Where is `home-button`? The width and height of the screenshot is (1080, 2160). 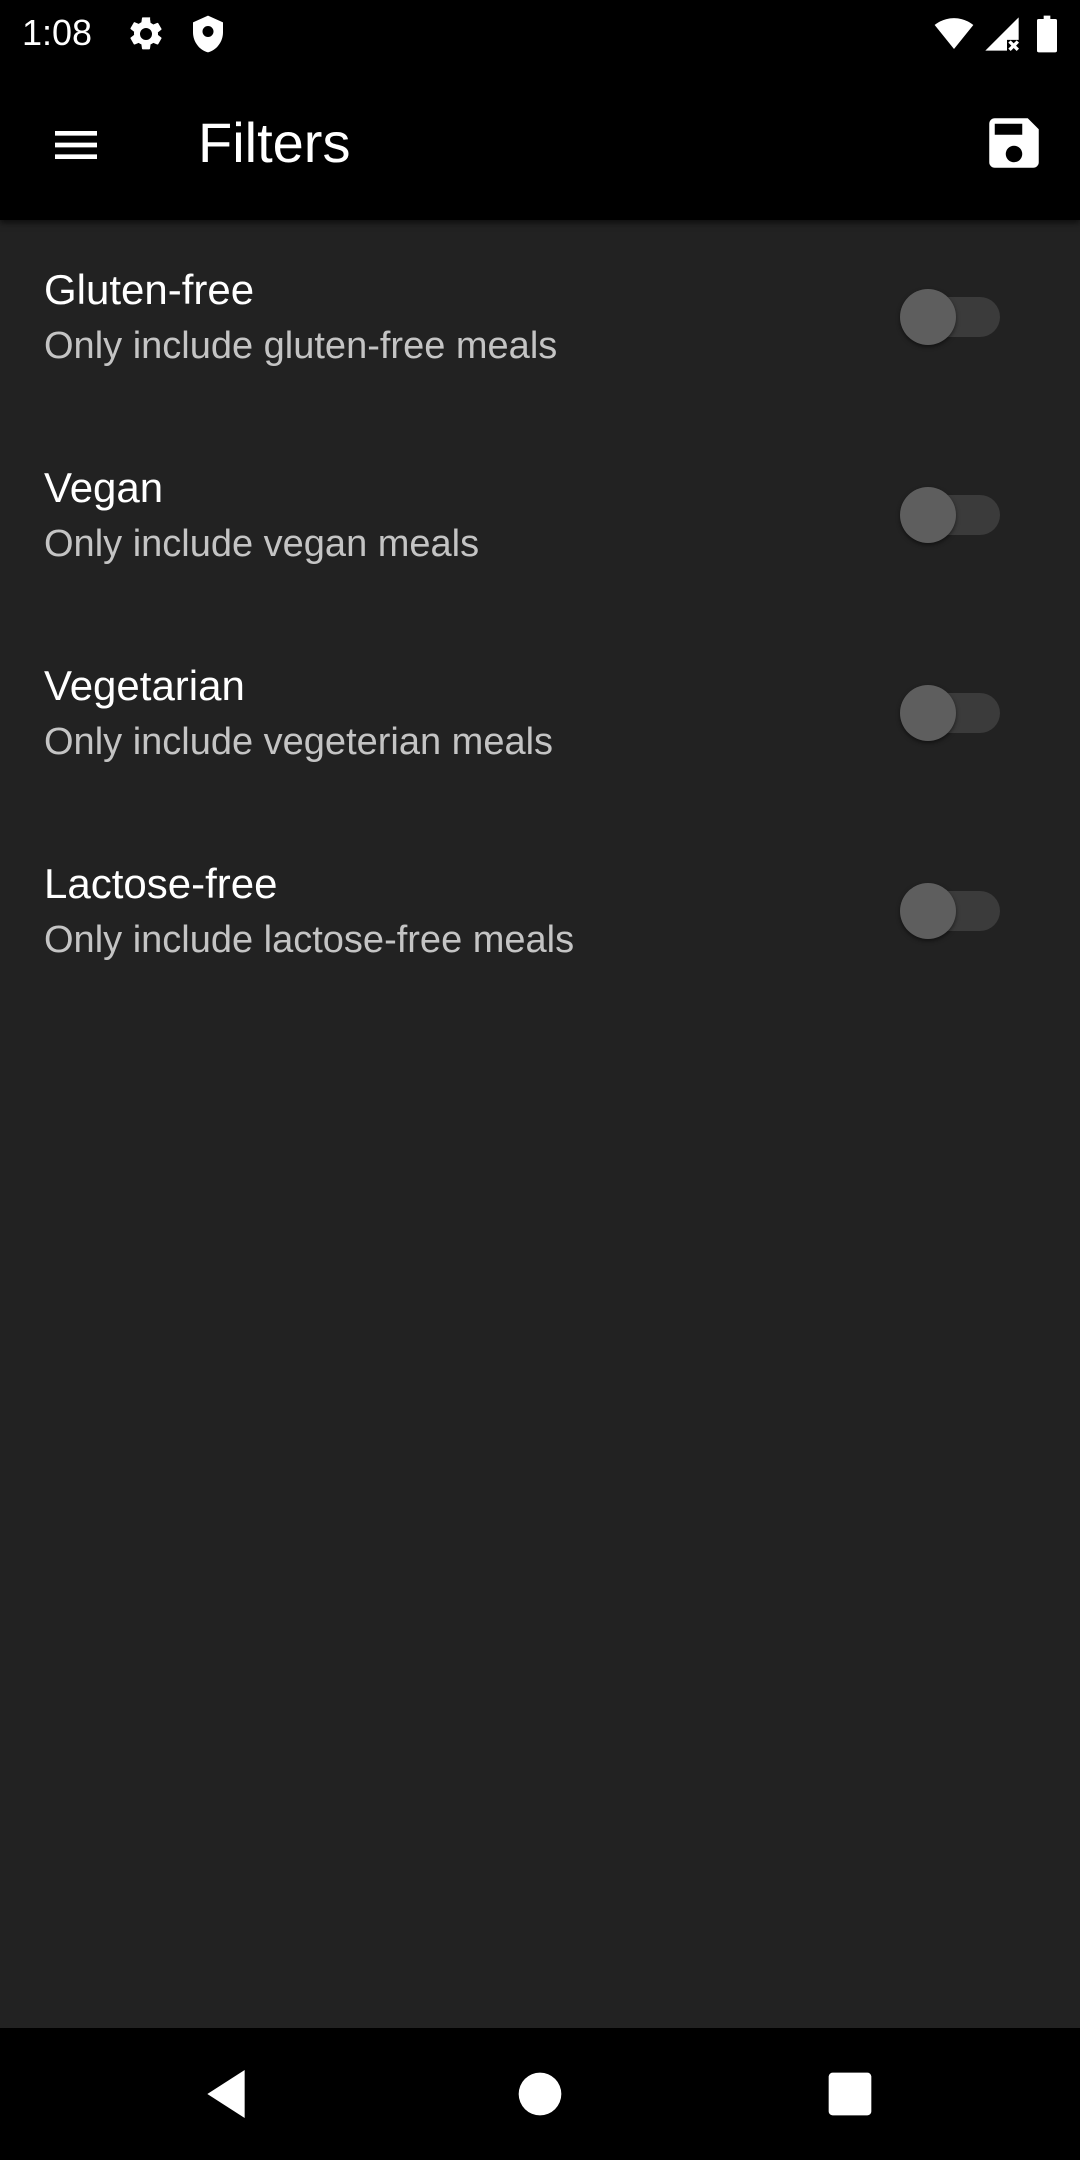 home-button is located at coordinates (540, 2094).